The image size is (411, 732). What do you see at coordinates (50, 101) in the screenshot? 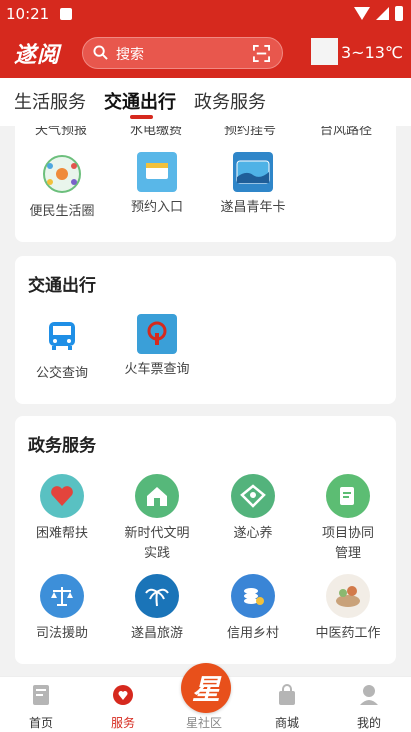
I see `tab-life-services: 生活服务` at bounding box center [50, 101].